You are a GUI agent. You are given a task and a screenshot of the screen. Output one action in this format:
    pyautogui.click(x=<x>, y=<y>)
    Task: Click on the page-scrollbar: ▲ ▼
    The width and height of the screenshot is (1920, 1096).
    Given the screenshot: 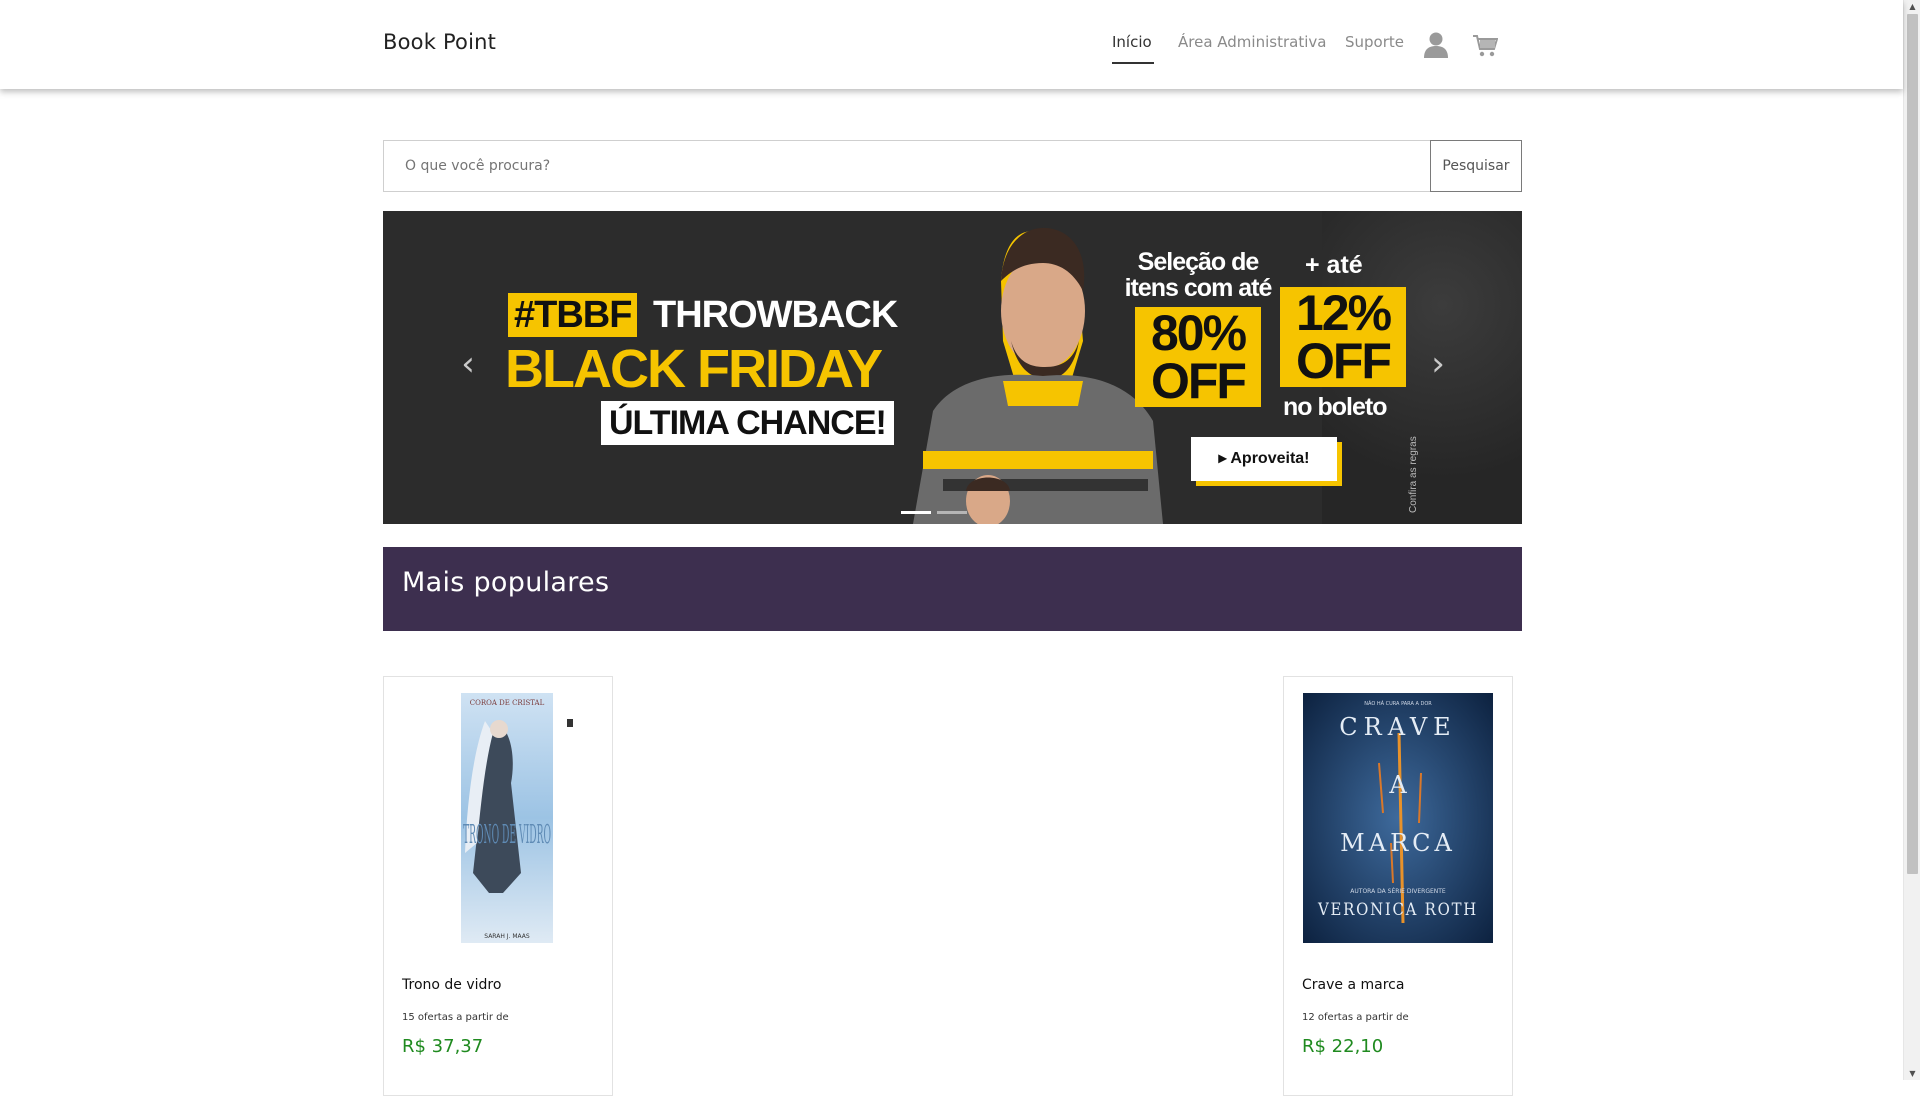 What is the action you would take?
    pyautogui.click(x=1911, y=540)
    